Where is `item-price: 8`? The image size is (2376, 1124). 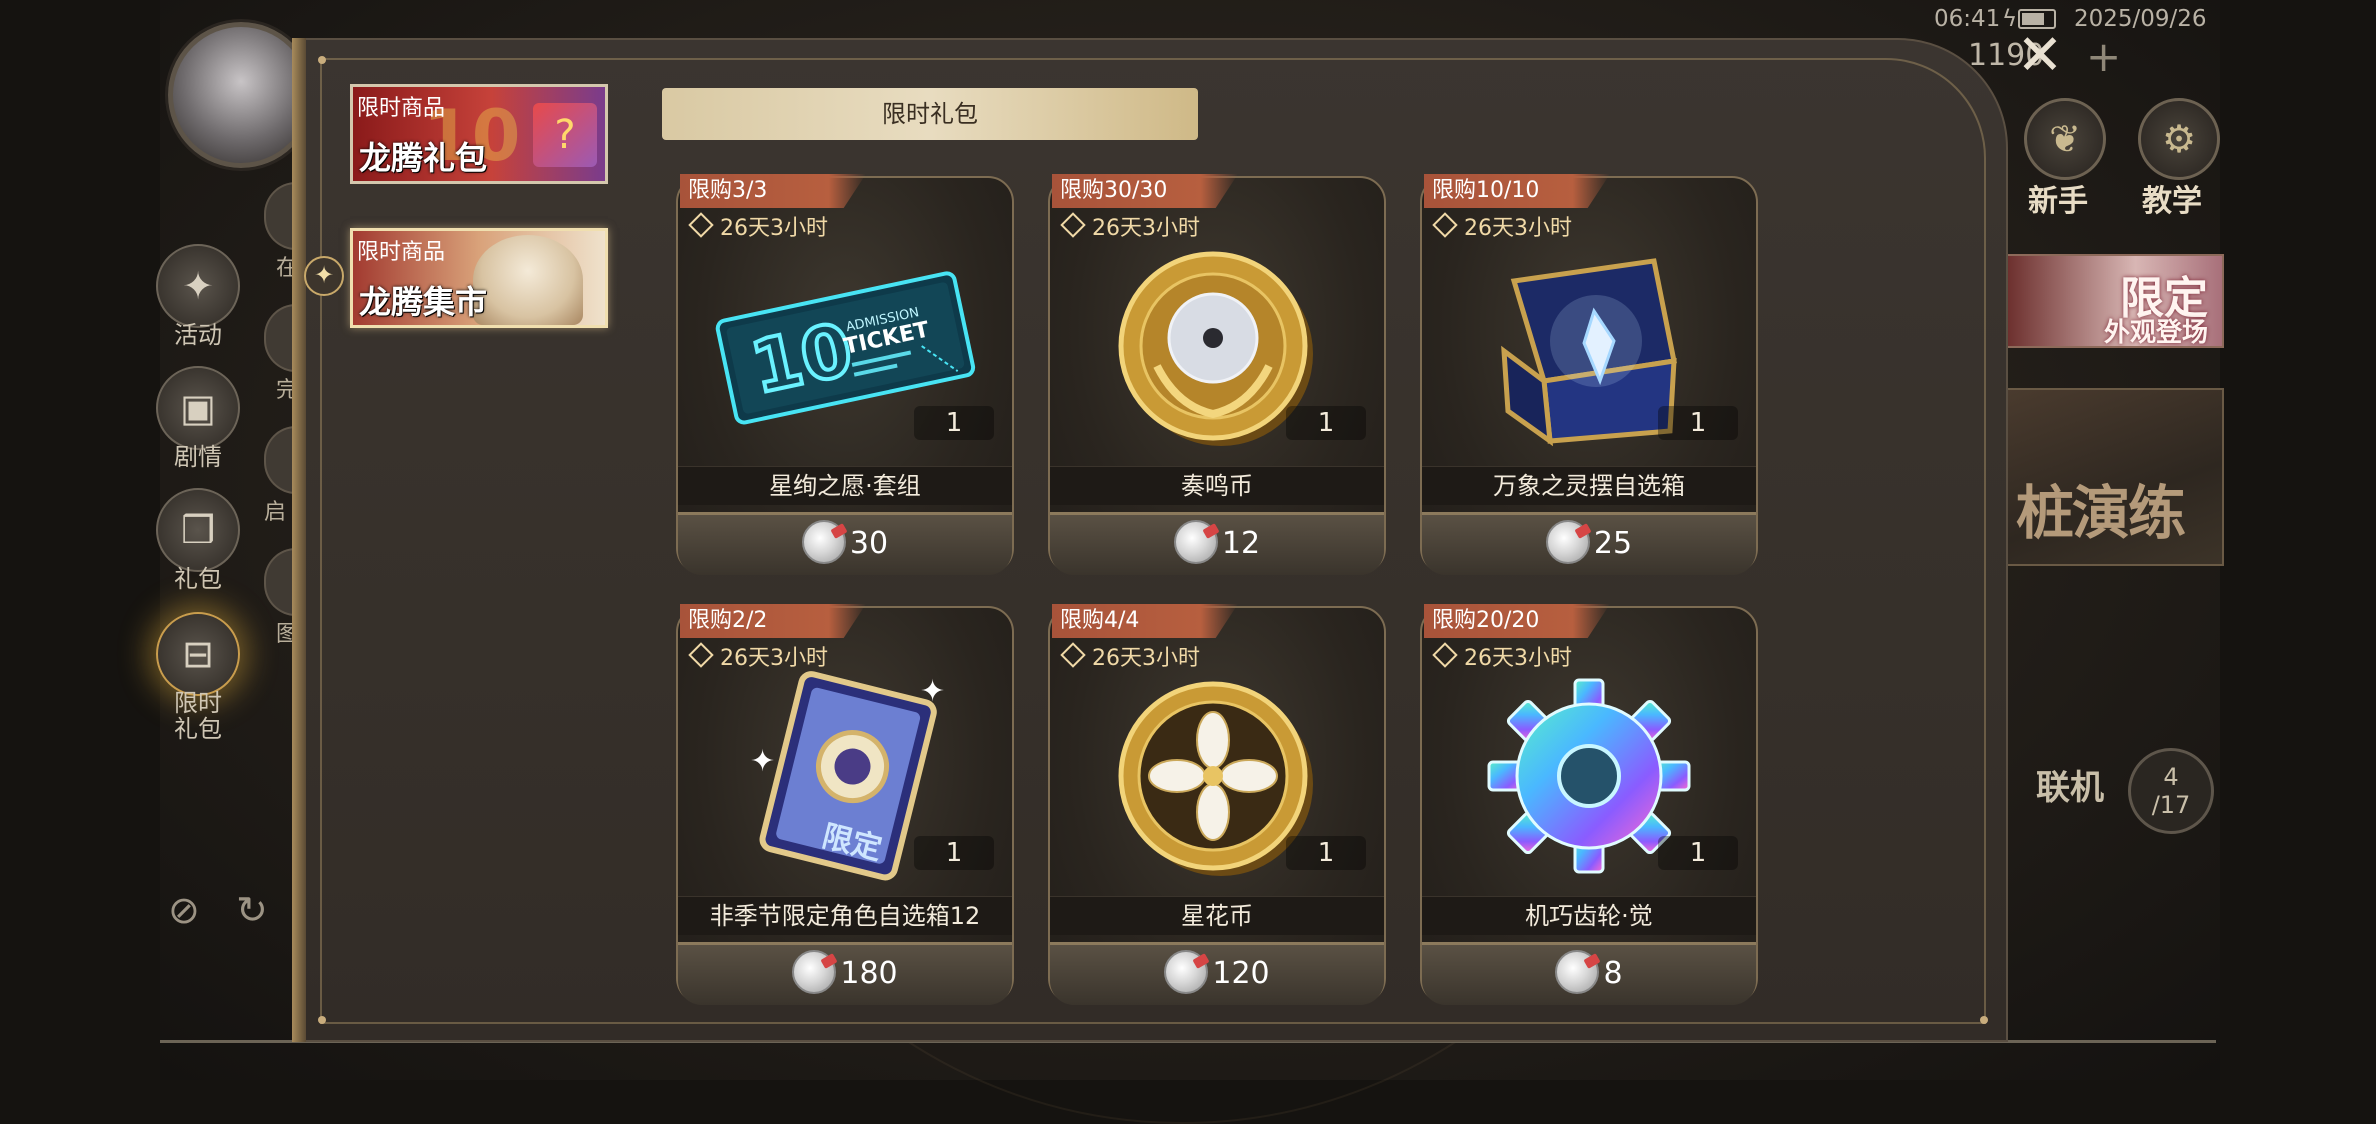 item-price: 8 is located at coordinates (1613, 973).